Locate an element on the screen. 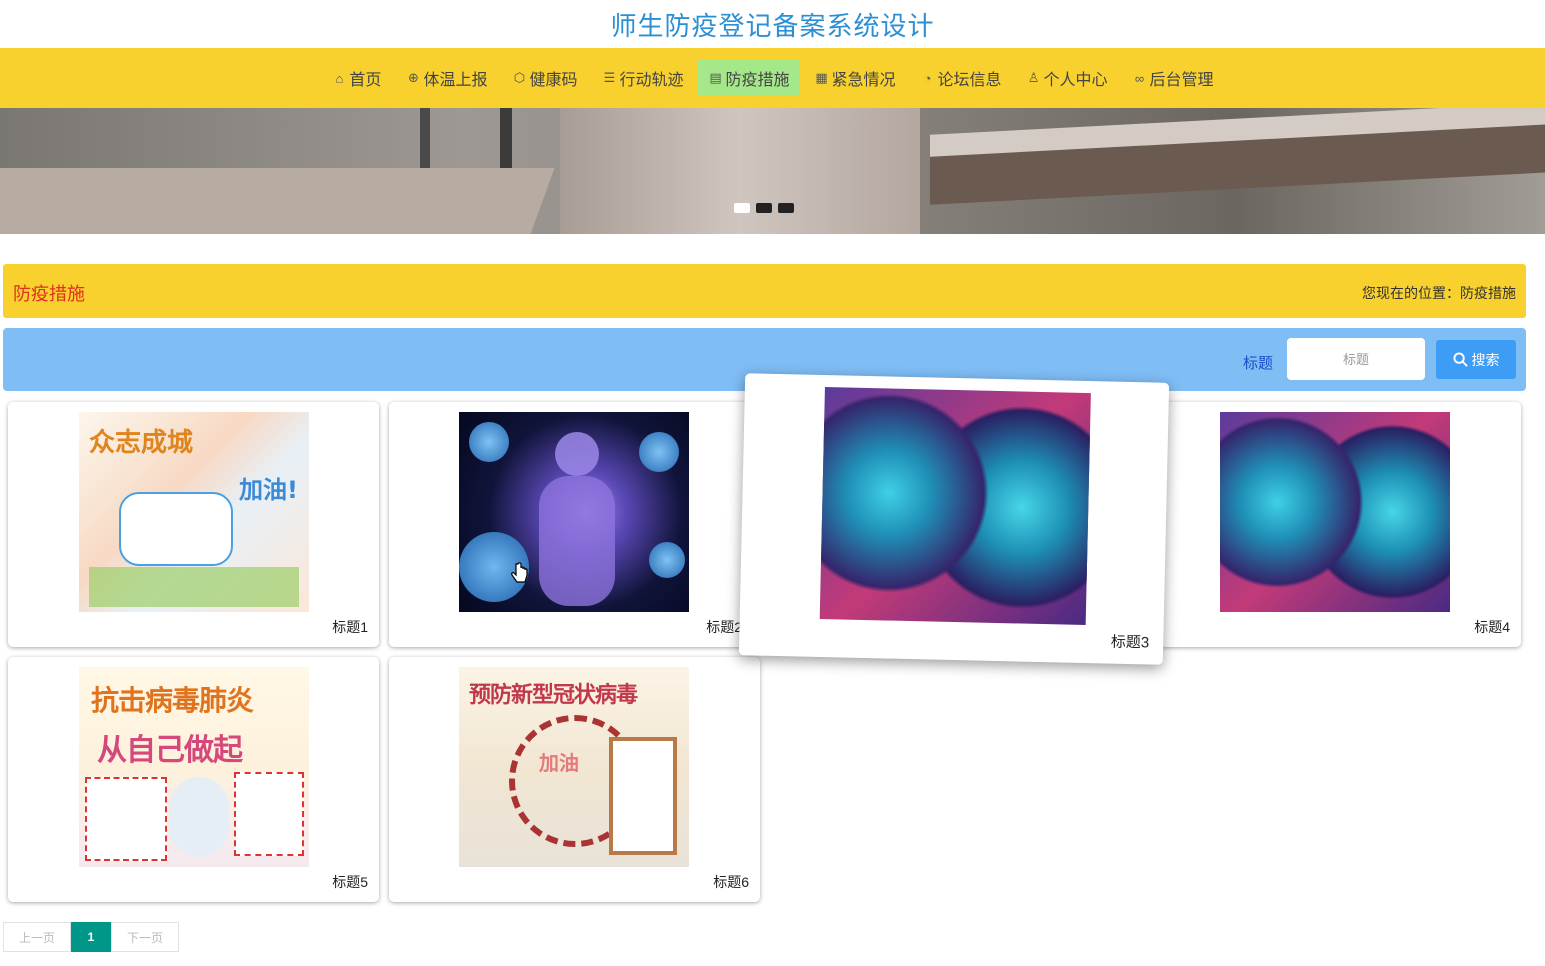  measure-card: 标题2 is located at coordinates (574, 524).